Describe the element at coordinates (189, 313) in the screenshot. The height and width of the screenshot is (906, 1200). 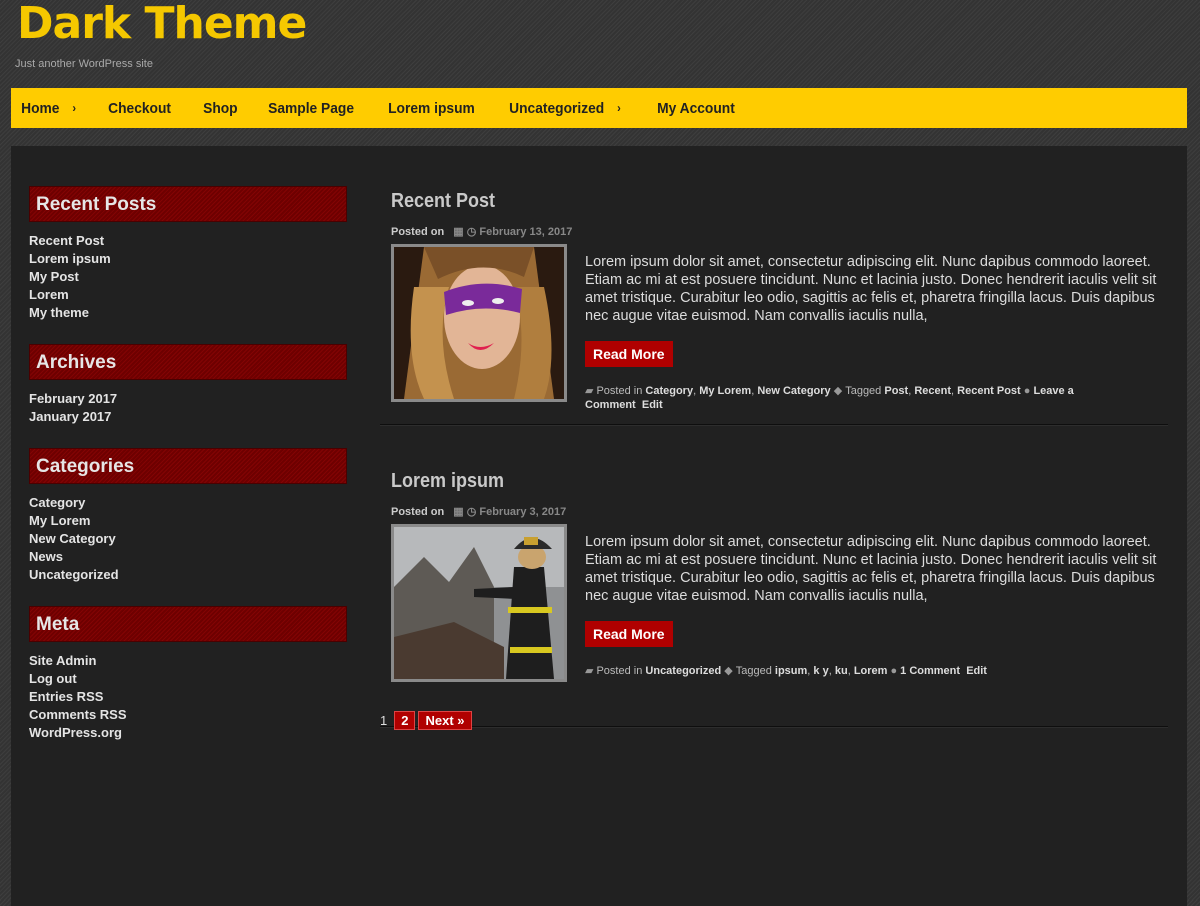
I see `recent-post-link: My theme` at that location.